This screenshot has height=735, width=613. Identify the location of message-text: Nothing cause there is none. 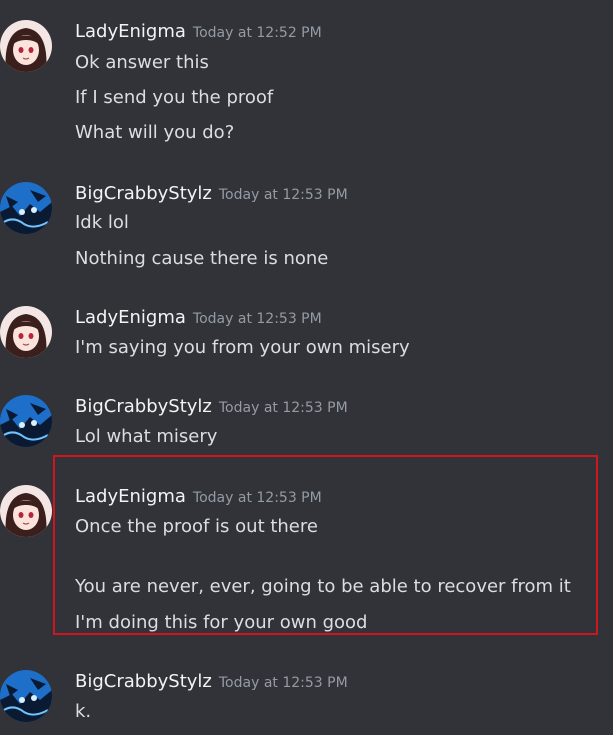
(202, 258).